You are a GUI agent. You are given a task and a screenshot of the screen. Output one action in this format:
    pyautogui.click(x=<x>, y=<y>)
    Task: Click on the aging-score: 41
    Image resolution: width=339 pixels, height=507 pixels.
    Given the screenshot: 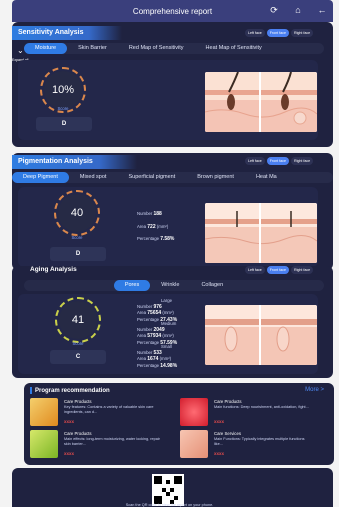 What is the action you would take?
    pyautogui.click(x=78, y=320)
    